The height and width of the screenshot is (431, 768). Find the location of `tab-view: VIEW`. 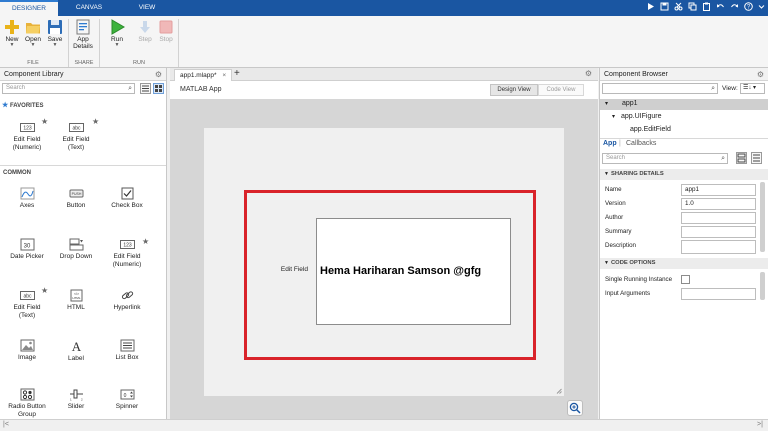

tab-view: VIEW is located at coordinates (147, 8).